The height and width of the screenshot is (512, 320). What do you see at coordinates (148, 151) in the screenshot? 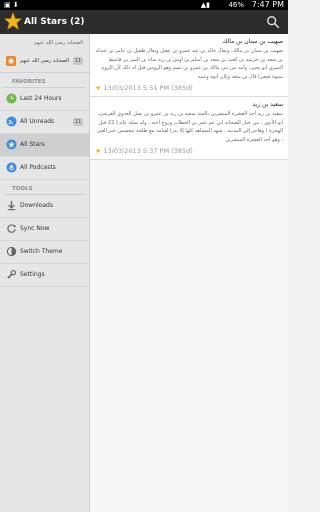
I see `article-date: 13/03/2013 5:37 PM (385d)` at bounding box center [148, 151].